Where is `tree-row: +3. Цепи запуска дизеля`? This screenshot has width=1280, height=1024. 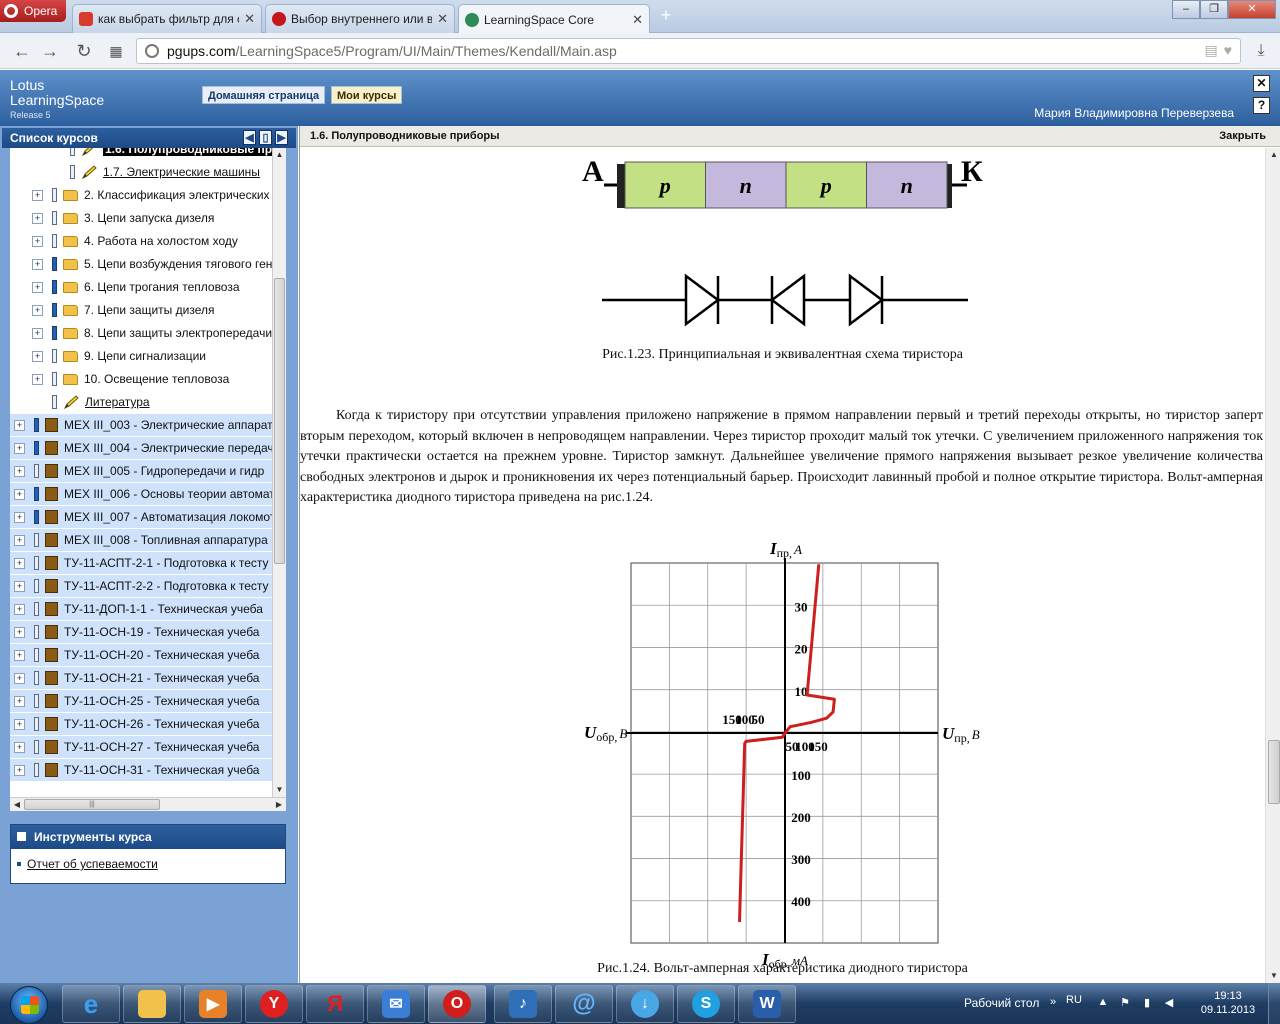 tree-row: +3. Цепи запуска дизеля is located at coordinates (141, 218).